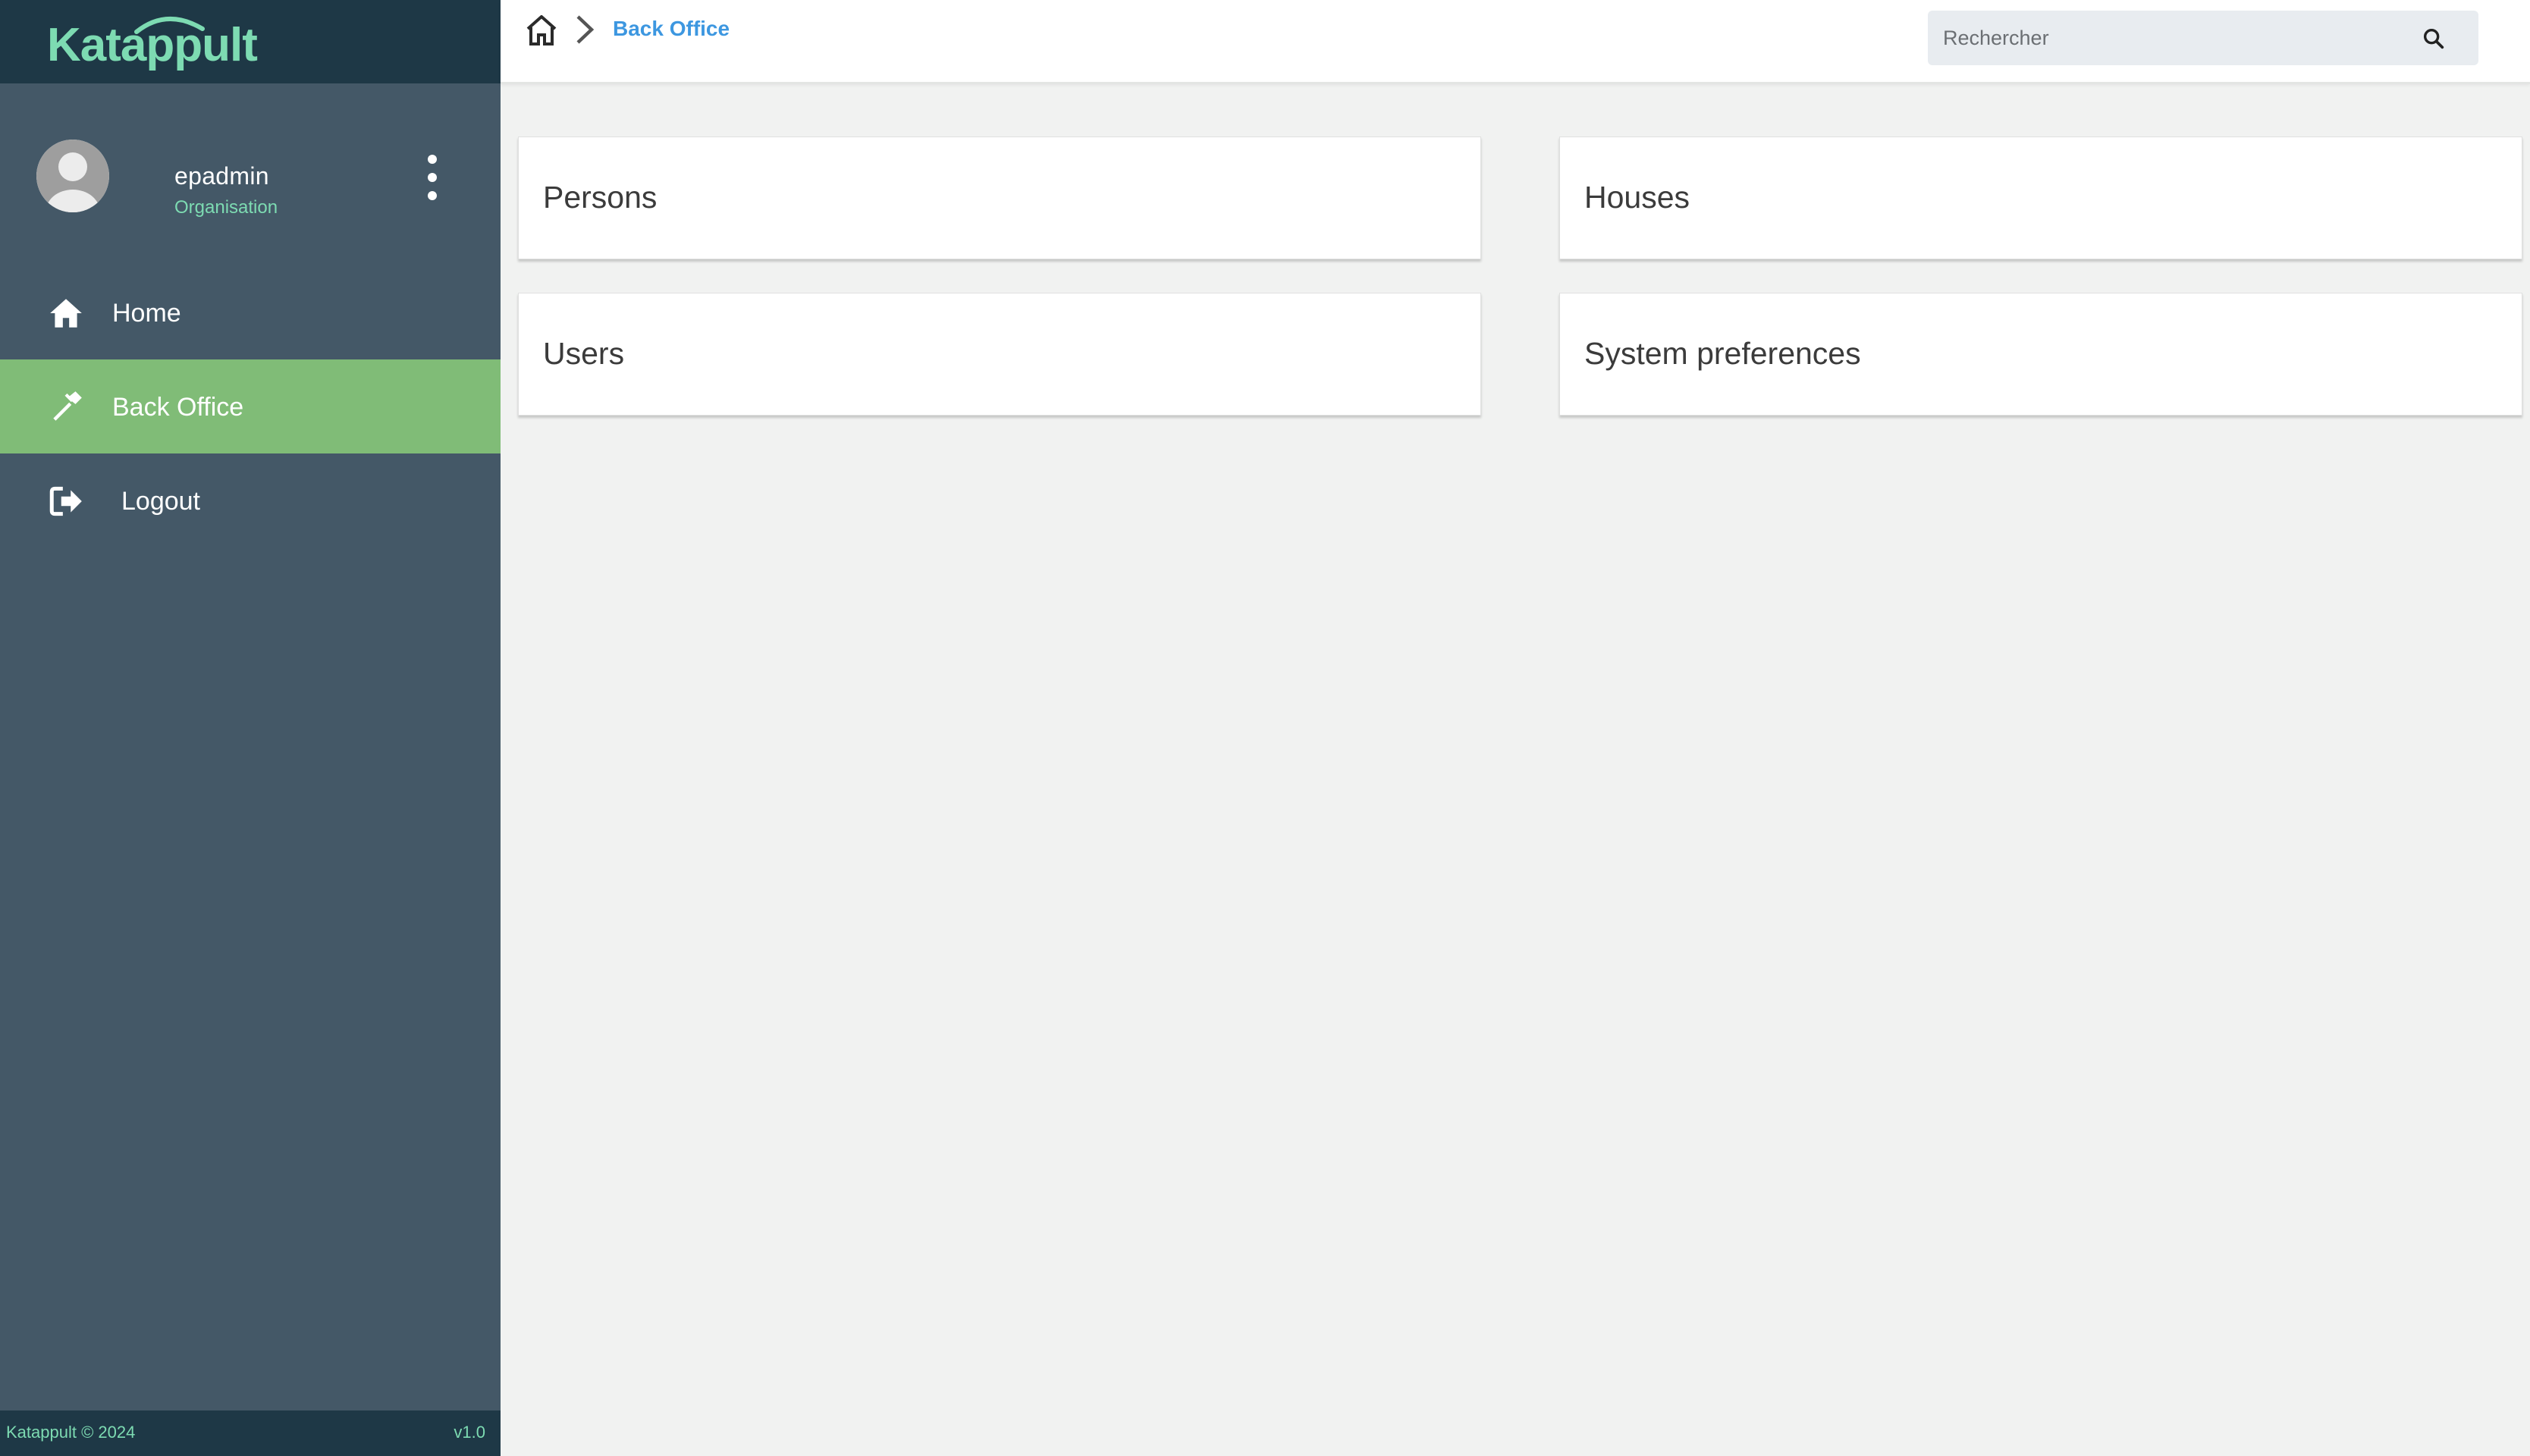  What do you see at coordinates (432, 177) in the screenshot?
I see `more-options-icon` at bounding box center [432, 177].